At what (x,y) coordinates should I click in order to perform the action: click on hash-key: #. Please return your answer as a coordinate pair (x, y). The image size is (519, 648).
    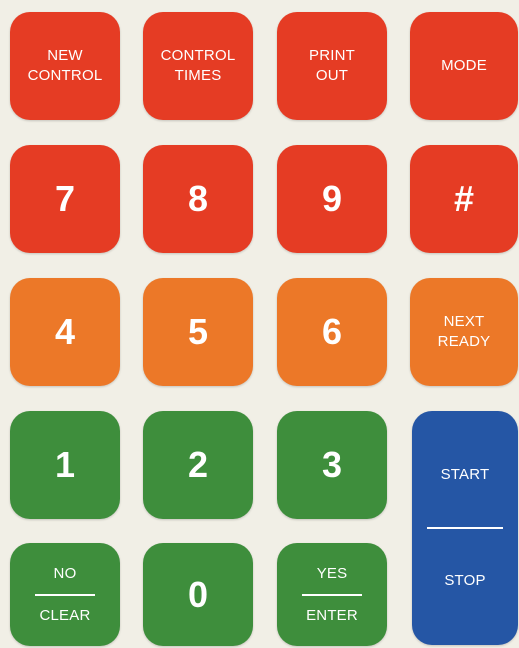
    Looking at the image, I should click on (464, 199).